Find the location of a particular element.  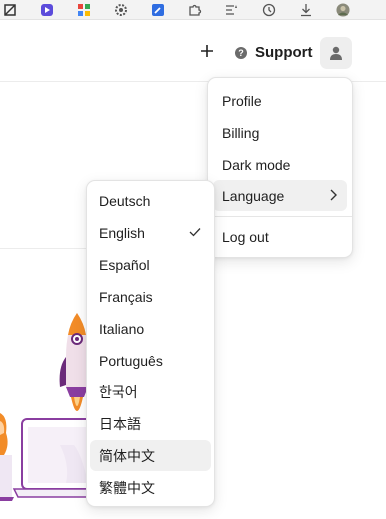

ext-puzzle-icon is located at coordinates (195, 10).